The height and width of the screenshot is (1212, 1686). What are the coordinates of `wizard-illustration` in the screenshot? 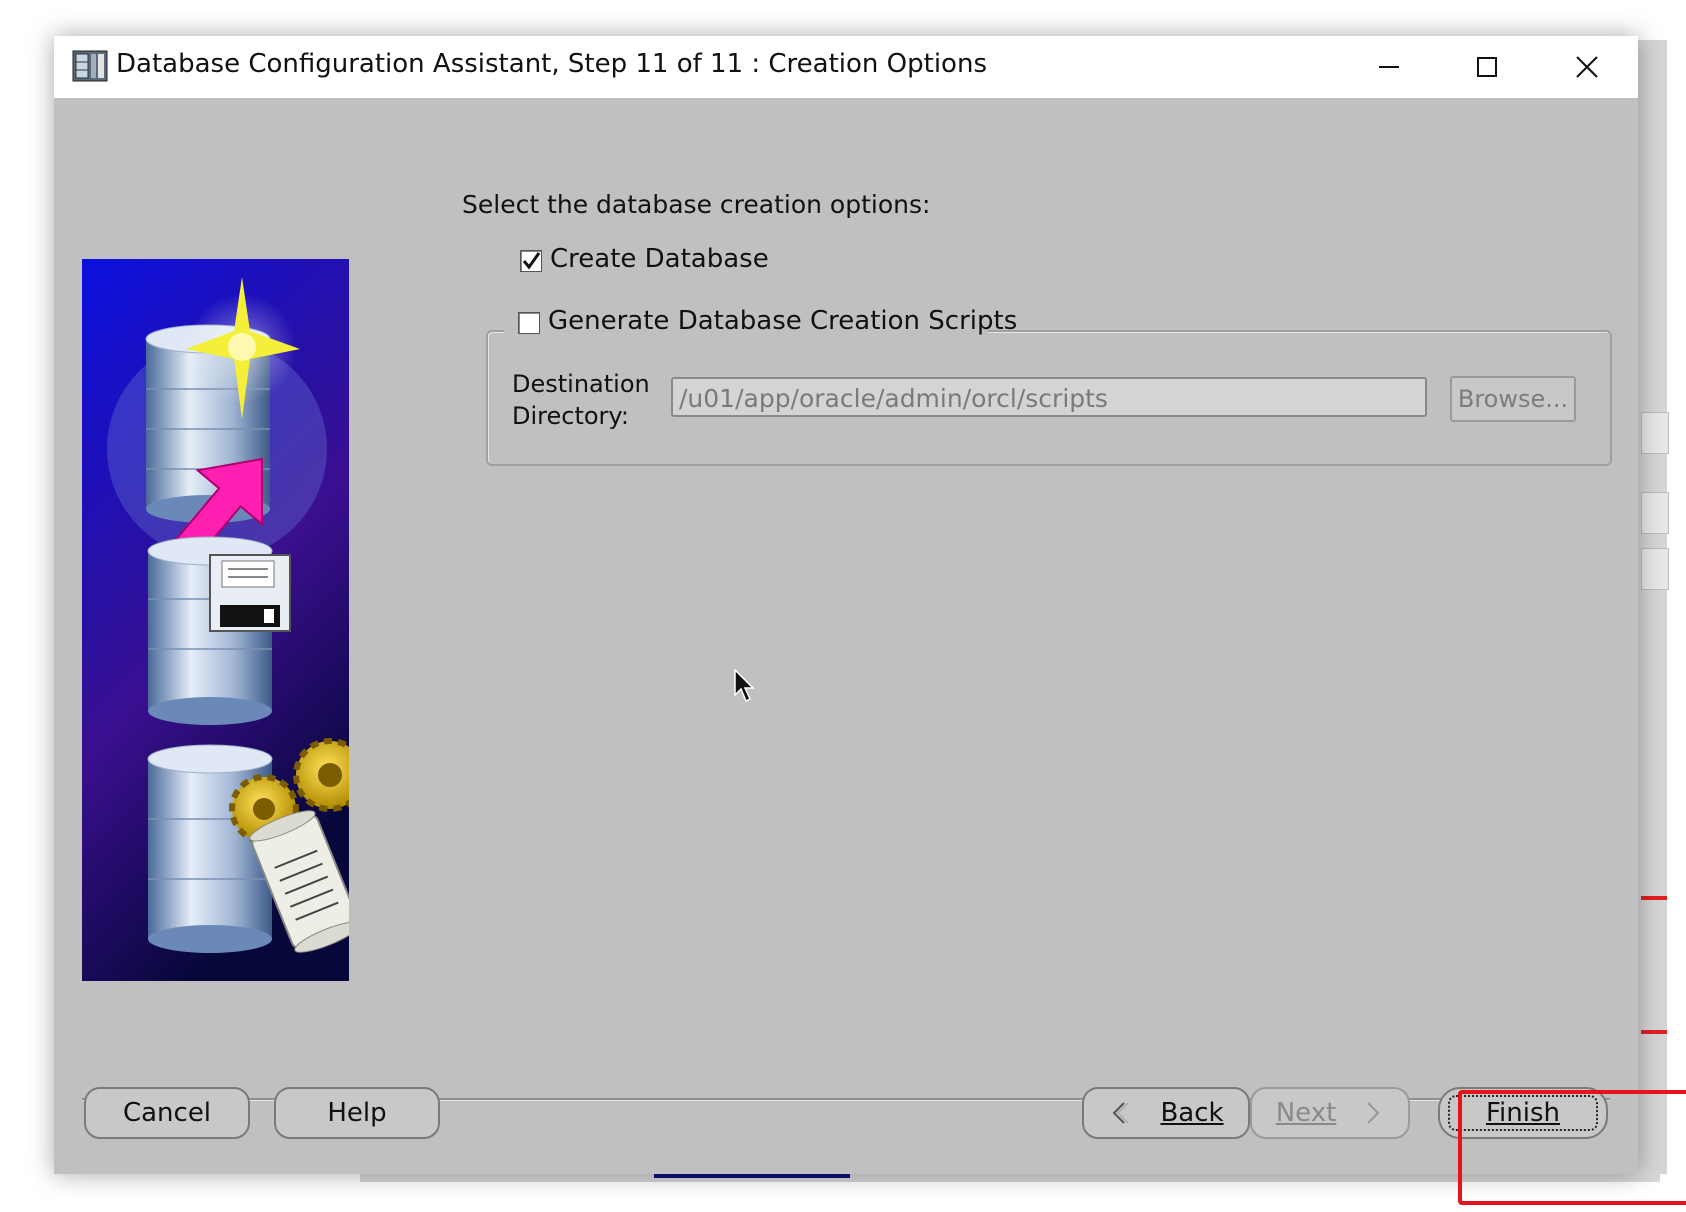 It's located at (215, 620).